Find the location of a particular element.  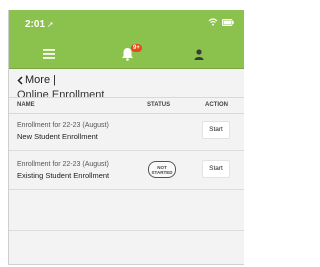

notifications-badge: 9+ is located at coordinates (136, 48).